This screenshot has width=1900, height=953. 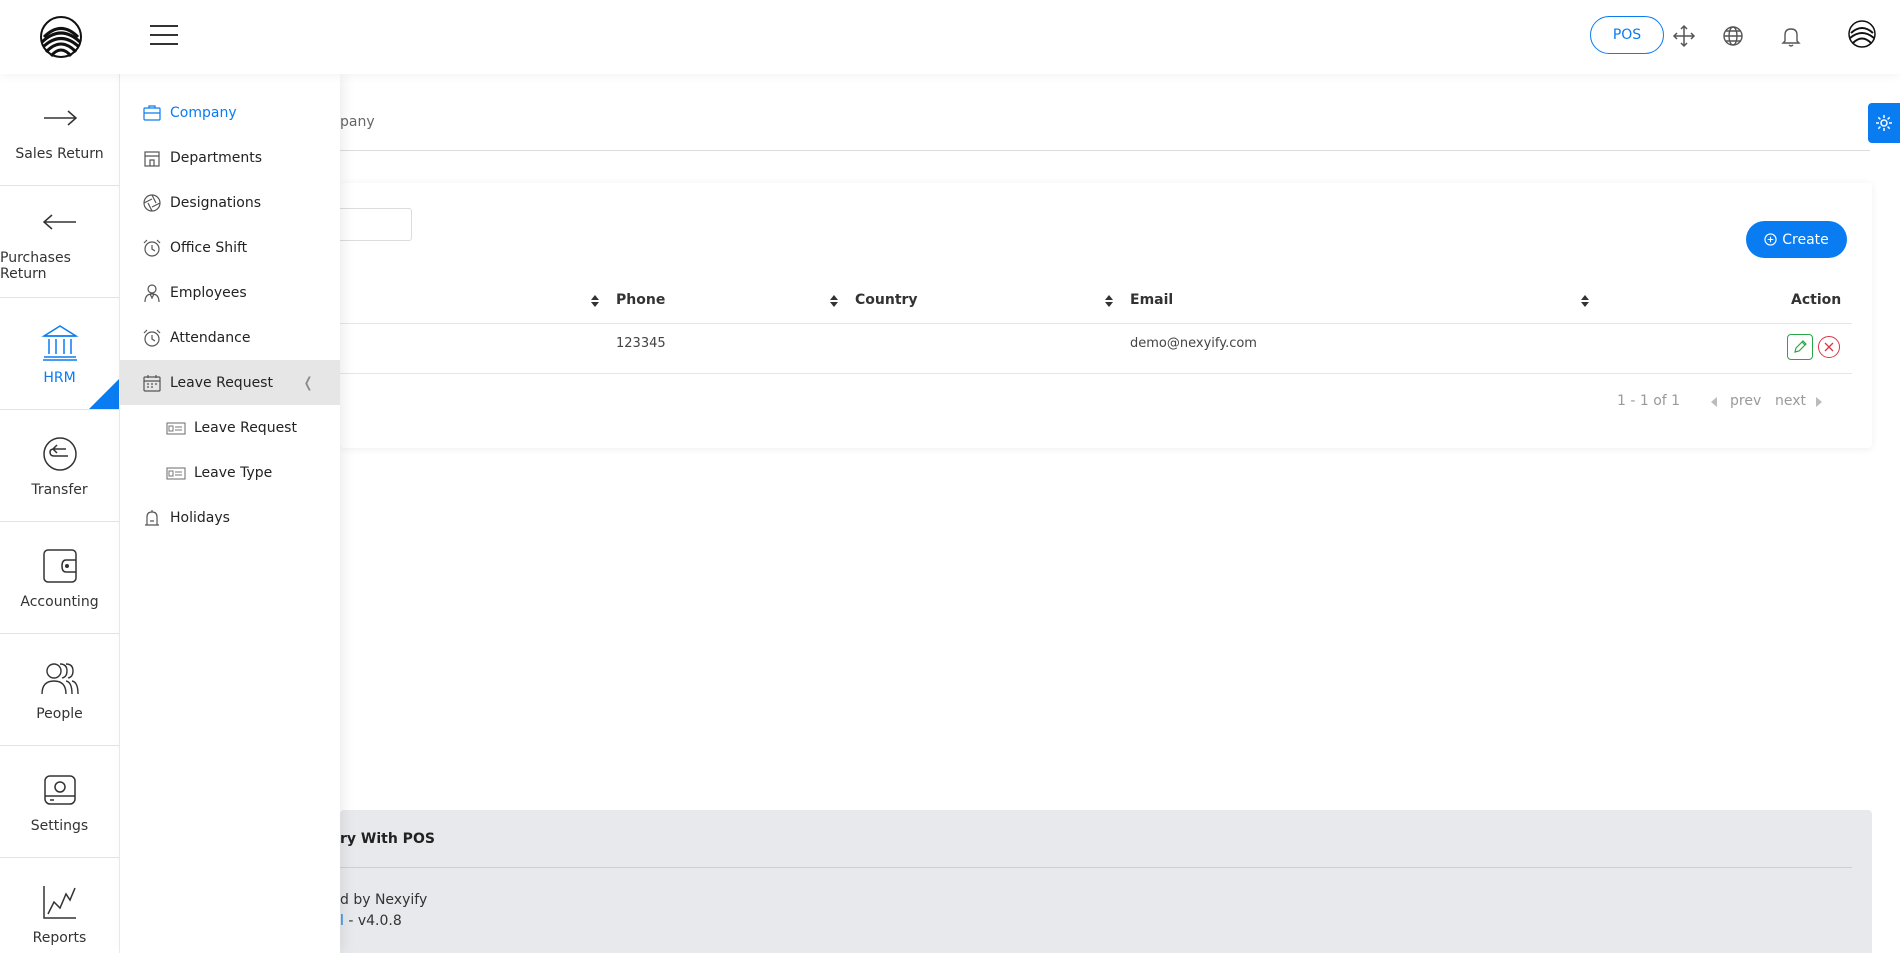 What do you see at coordinates (886, 300) in the screenshot?
I see `column-header-country: Country` at bounding box center [886, 300].